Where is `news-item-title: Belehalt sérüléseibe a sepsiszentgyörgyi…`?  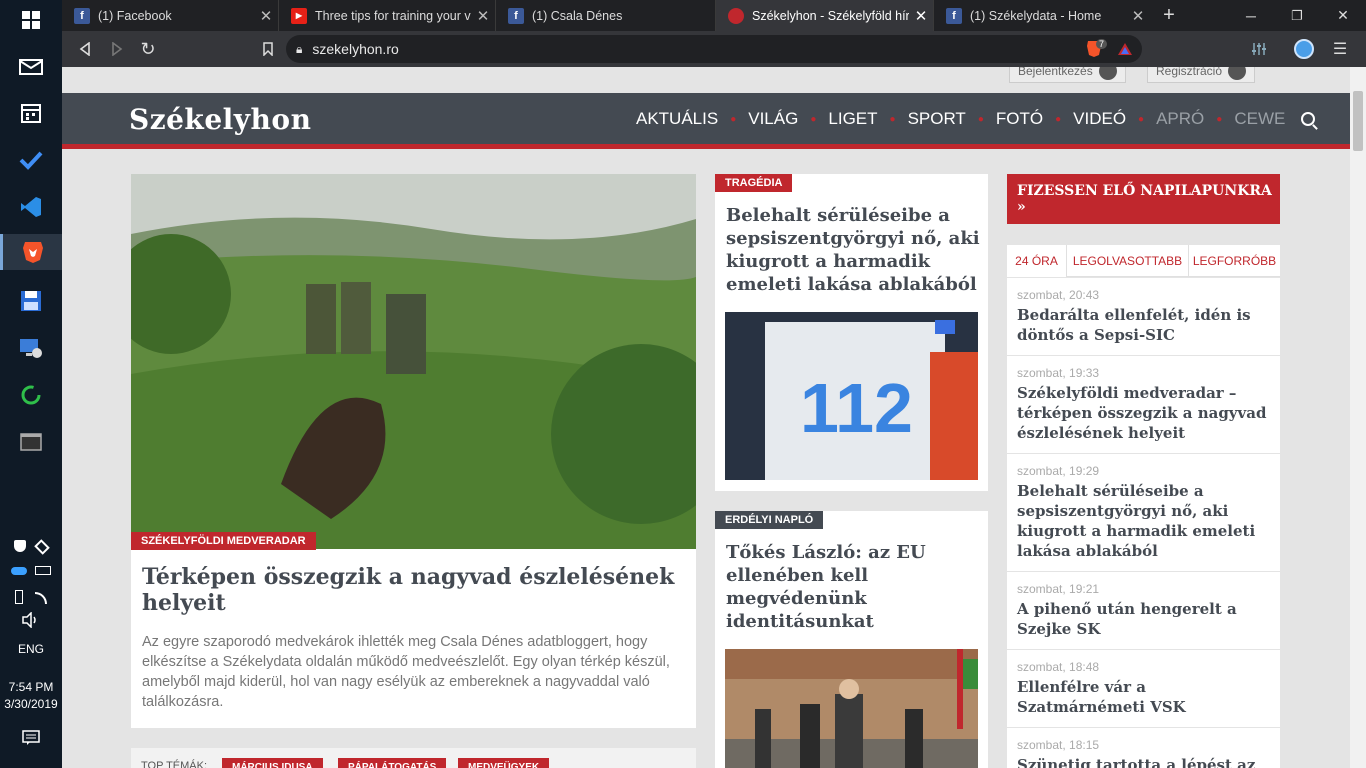
news-item-title: Belehalt sérüléseibe a sepsiszentgyörgyi… is located at coordinates (1144, 521).